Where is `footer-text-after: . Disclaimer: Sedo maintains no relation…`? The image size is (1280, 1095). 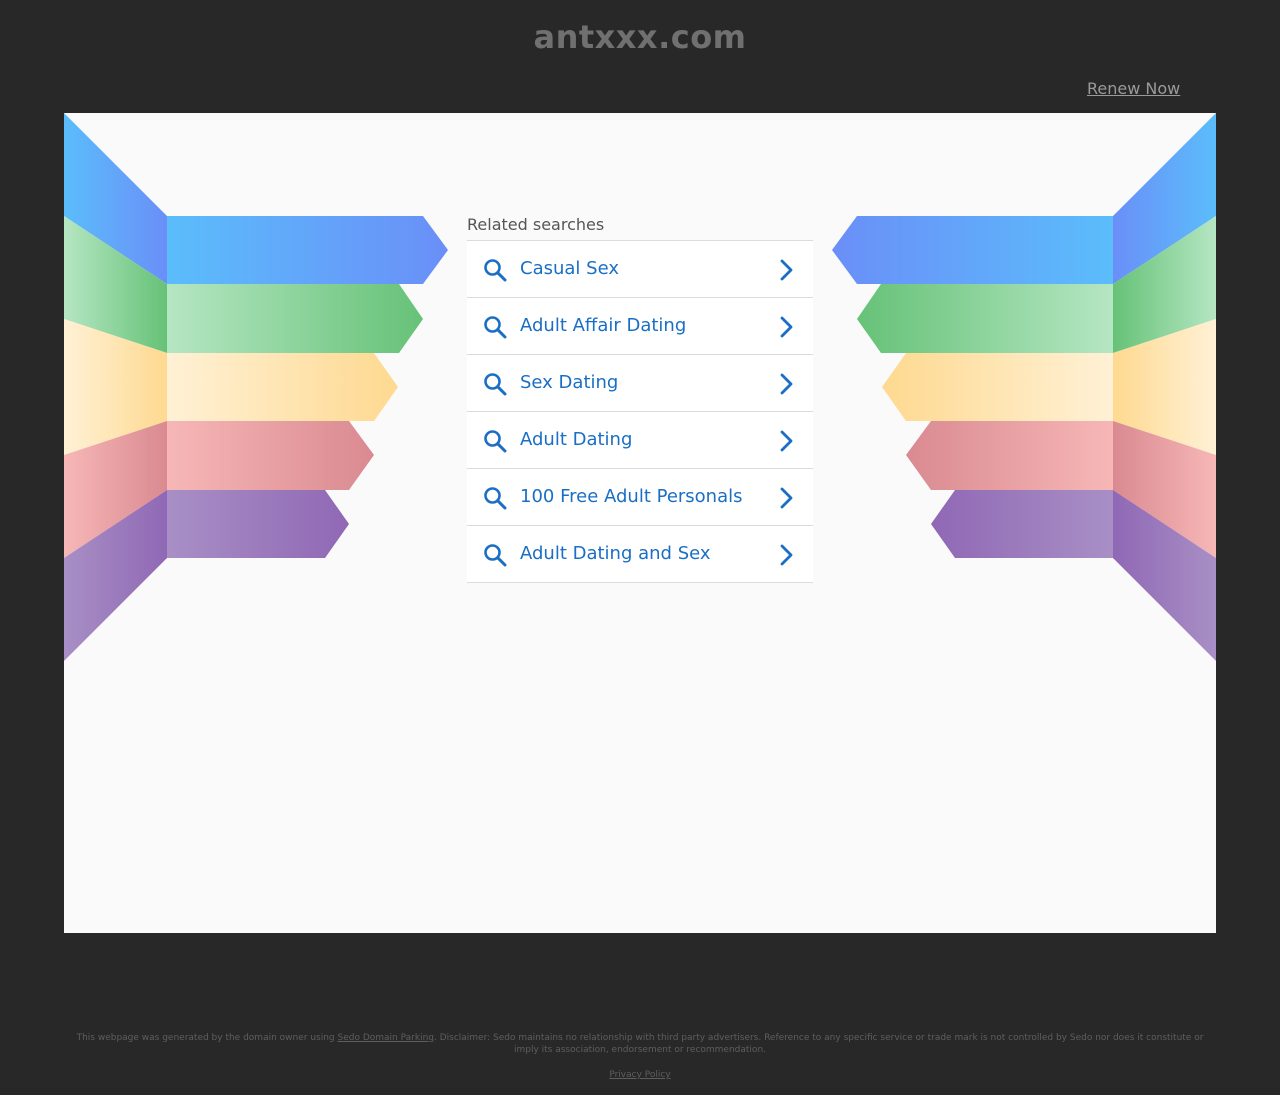
footer-text-after: . Disclaimer: Sedo maintains no relation… is located at coordinates (818, 1044).